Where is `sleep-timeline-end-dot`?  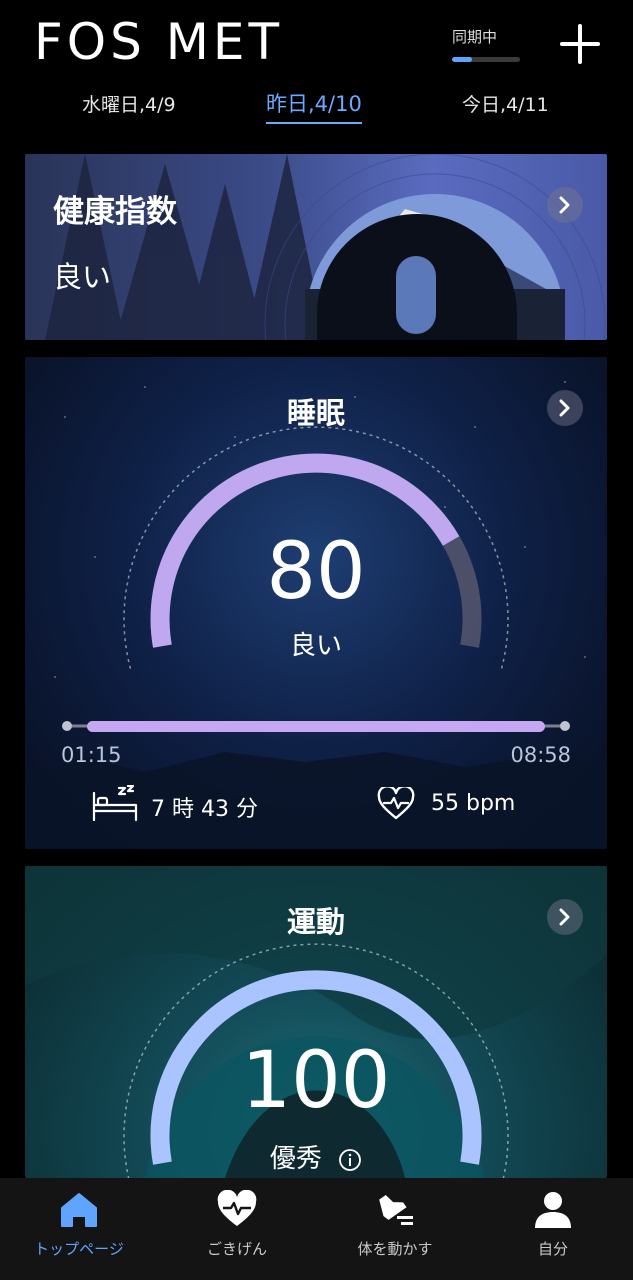
sleep-timeline-end-dot is located at coordinates (565, 726).